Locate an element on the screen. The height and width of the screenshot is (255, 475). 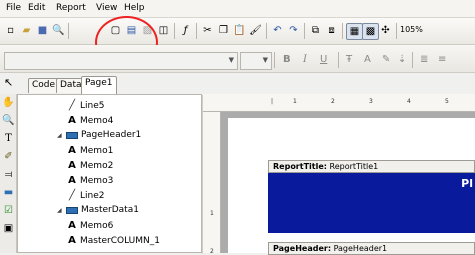
checkbox-tool-icon: ☑ is located at coordinates (8, 211).